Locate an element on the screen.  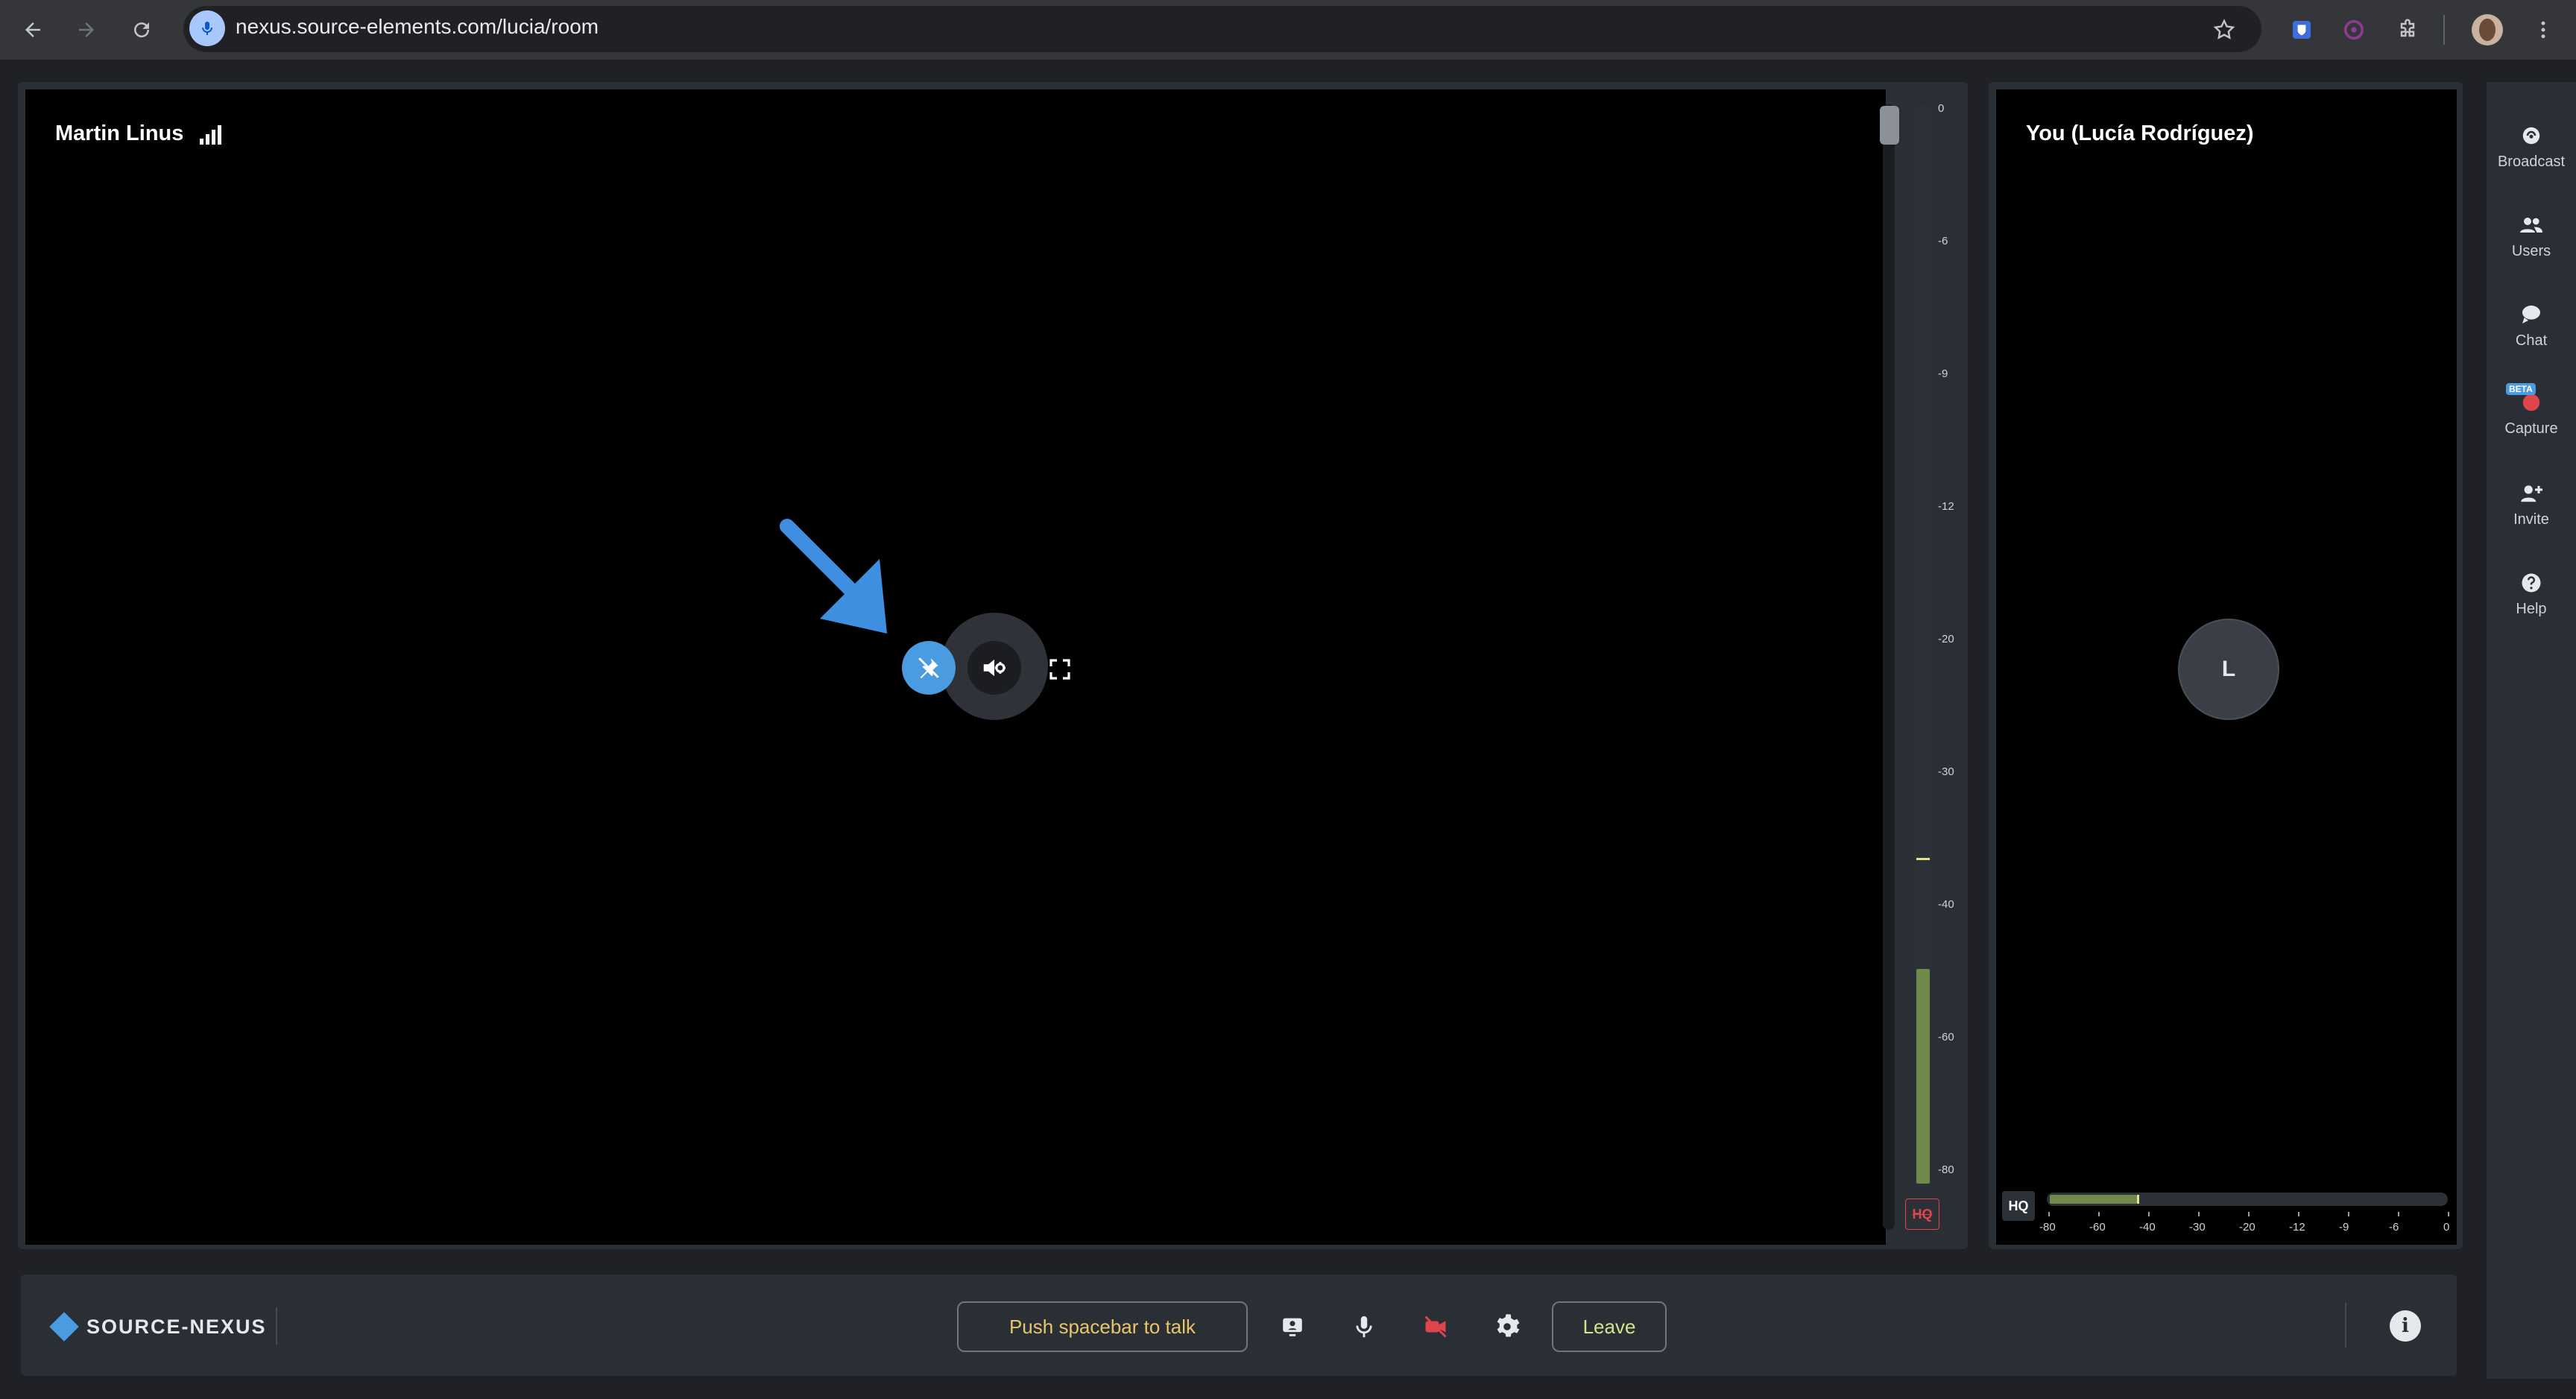
shield-icon is located at coordinates (2302, 30).